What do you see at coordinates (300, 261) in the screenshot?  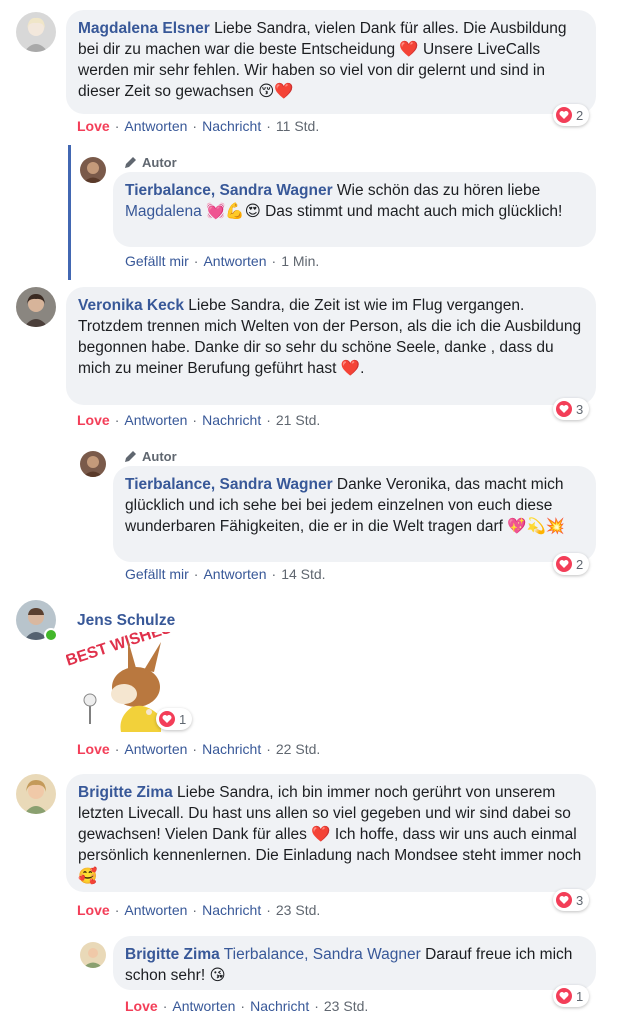 I see `timestamp: 1 Min.` at bounding box center [300, 261].